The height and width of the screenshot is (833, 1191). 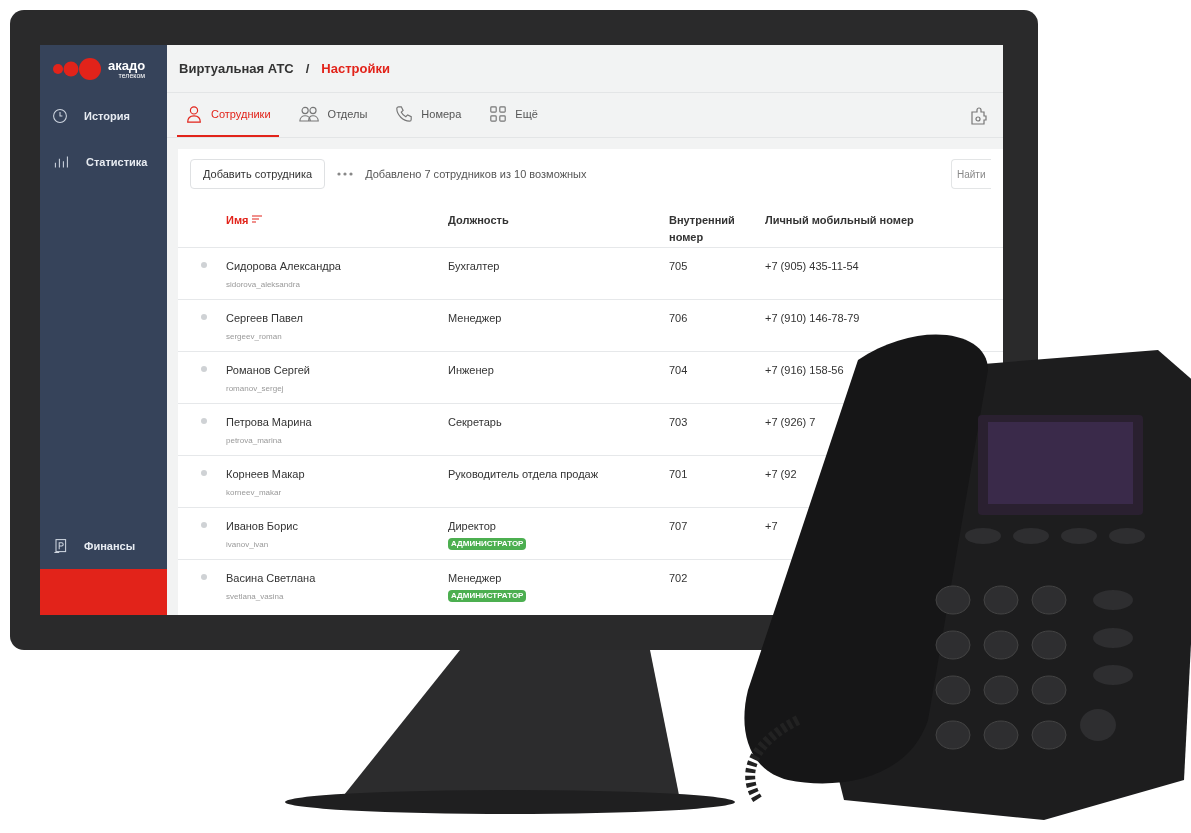 What do you see at coordinates (971, 174) in the screenshot?
I see `search-field: Найти` at bounding box center [971, 174].